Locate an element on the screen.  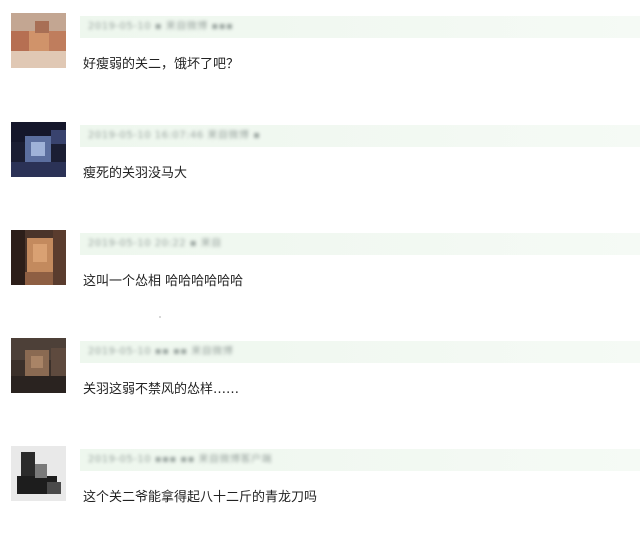
comment-meta: 2019-05-10 ▪ 来自微博 ▪▪▪ is located at coordinates (161, 26).